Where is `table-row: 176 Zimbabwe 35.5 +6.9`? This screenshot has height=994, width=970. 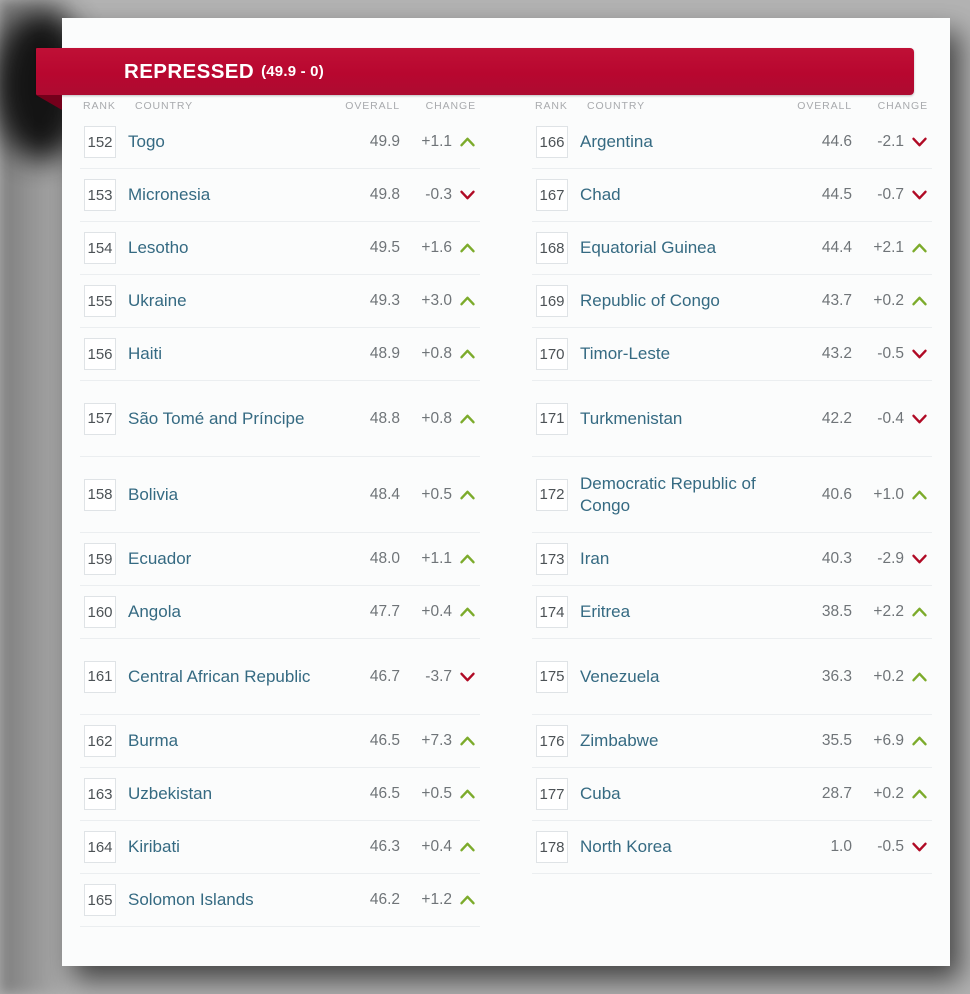
table-row: 176 Zimbabwe 35.5 +6.9 is located at coordinates (732, 741).